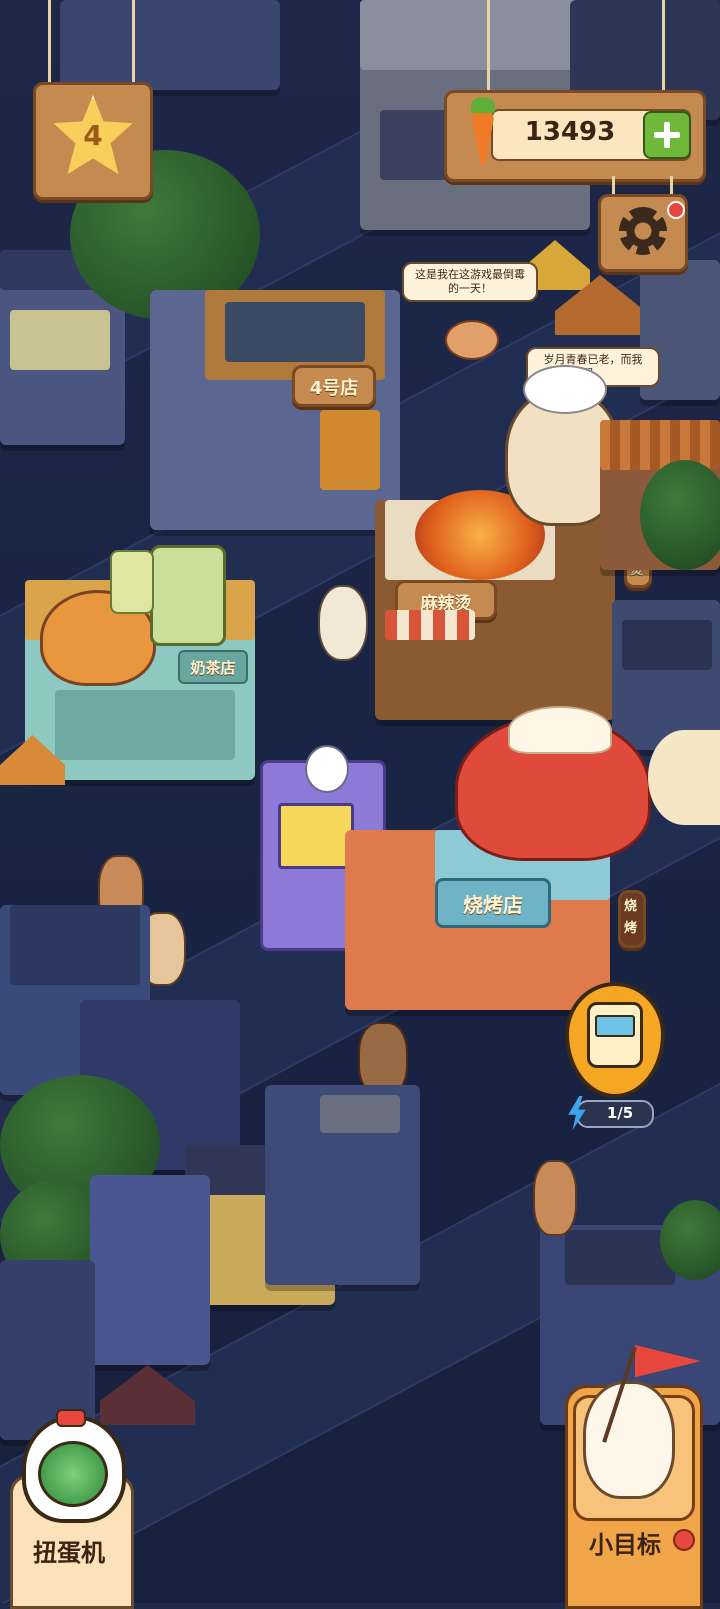 This screenshot has width=720, height=1609. I want to click on milk-tea-label: 奶茶店, so click(213, 668).